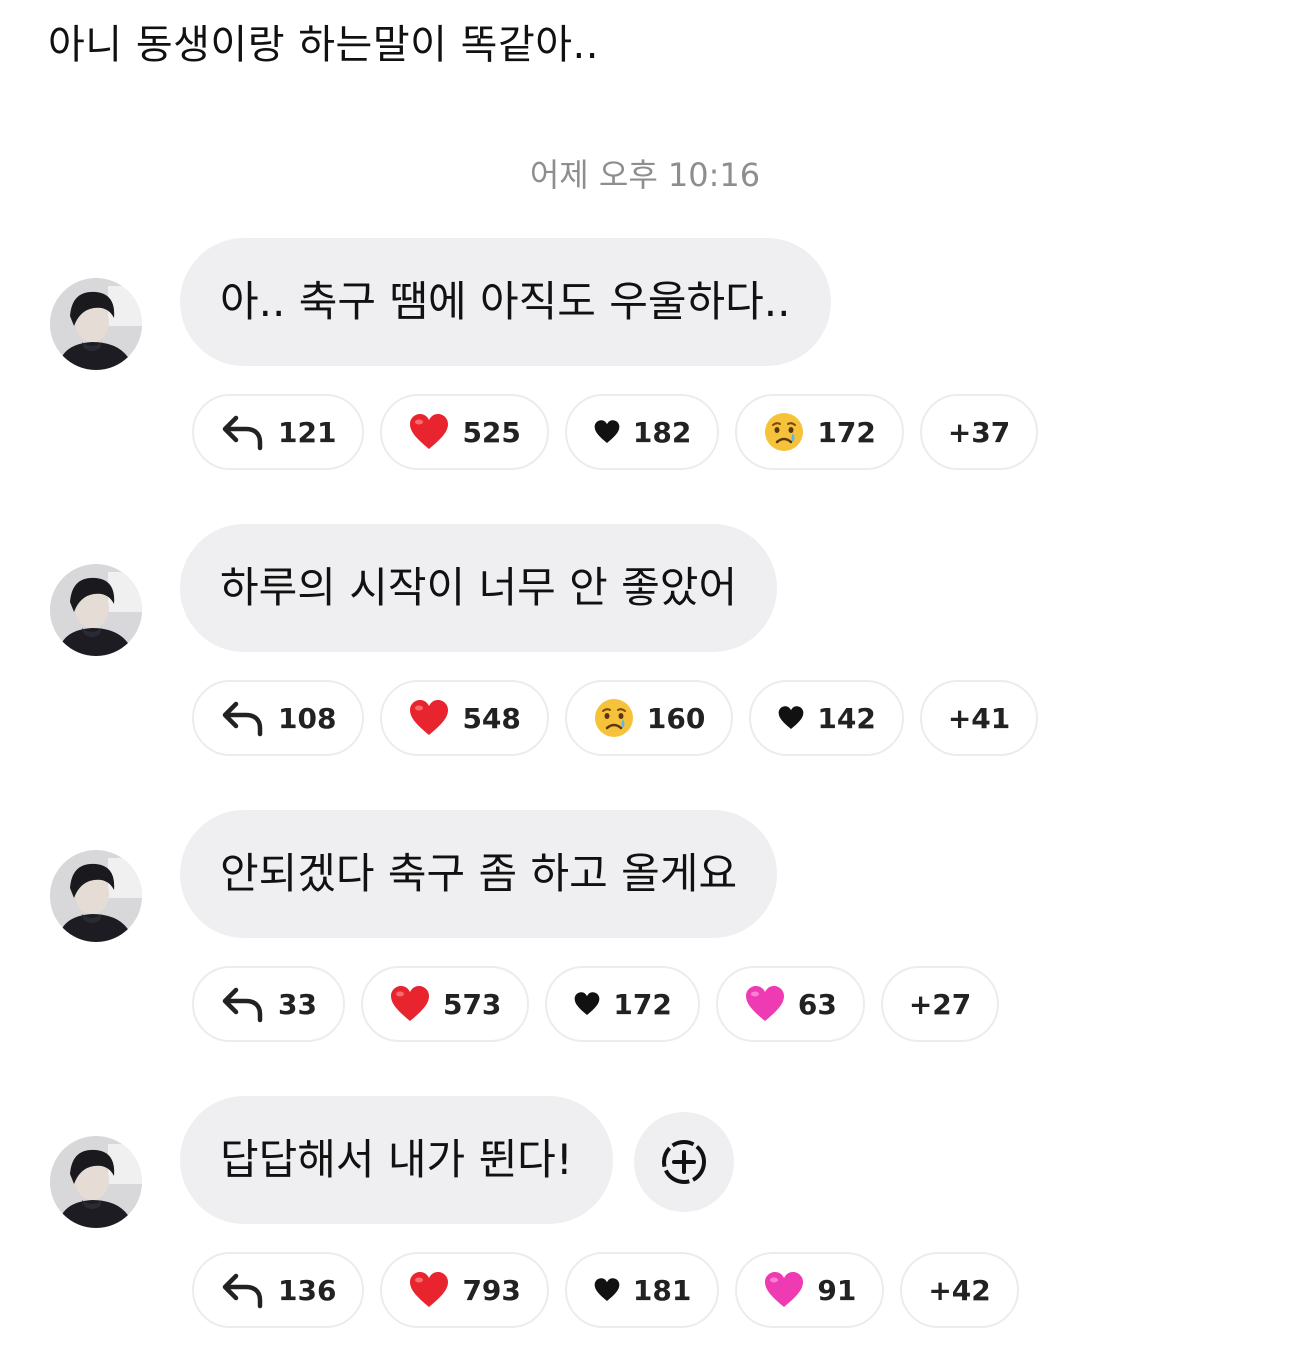 The image size is (1290, 1345). What do you see at coordinates (790, 1004) in the screenshot?
I see `reaction-chip-pink-heart: 63` at bounding box center [790, 1004].